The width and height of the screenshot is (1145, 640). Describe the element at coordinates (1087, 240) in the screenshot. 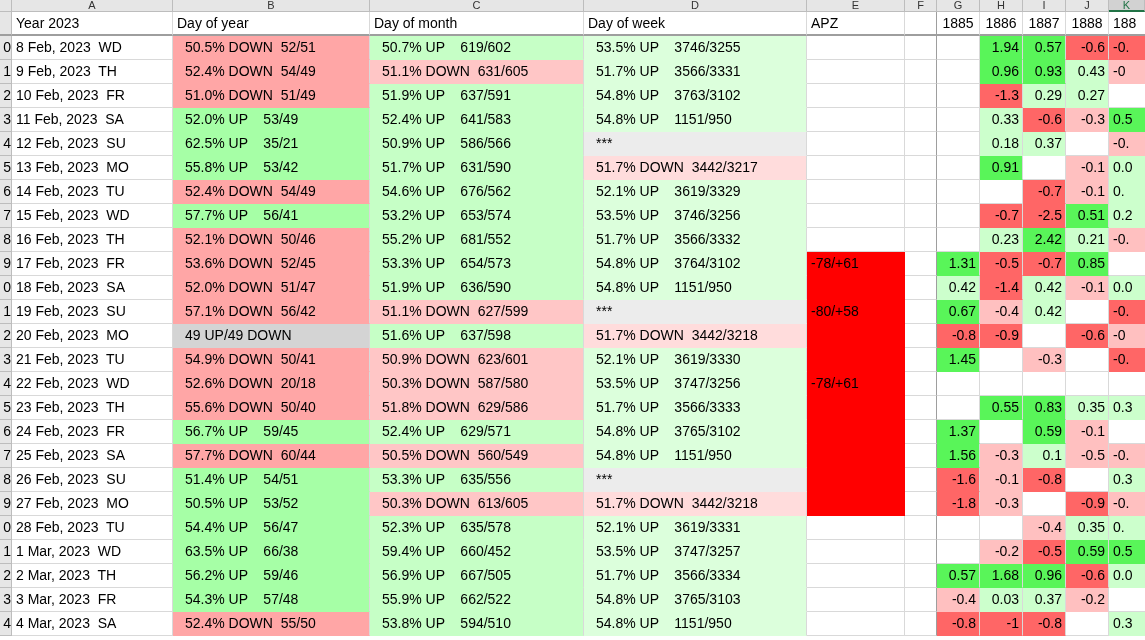

I see `table-cell: 0.21` at that location.